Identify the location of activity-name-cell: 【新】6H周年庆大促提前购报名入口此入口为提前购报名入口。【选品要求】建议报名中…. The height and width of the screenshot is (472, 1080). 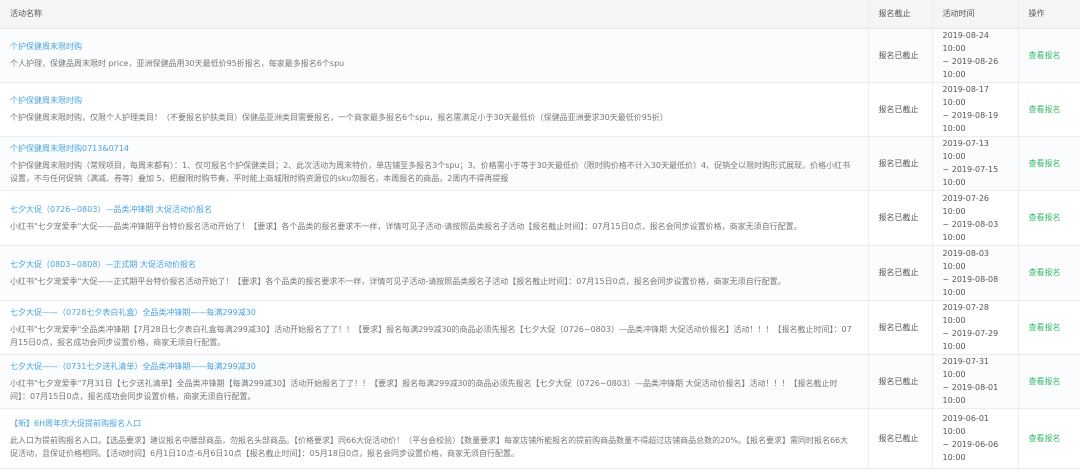
(434, 438).